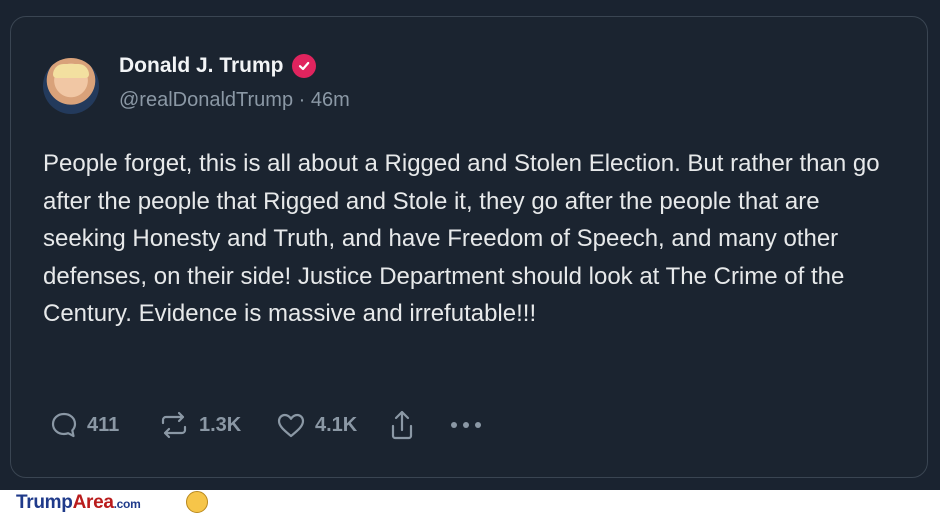  I want to click on post-meta: @realDonaldTrump · 46m, so click(234, 100).